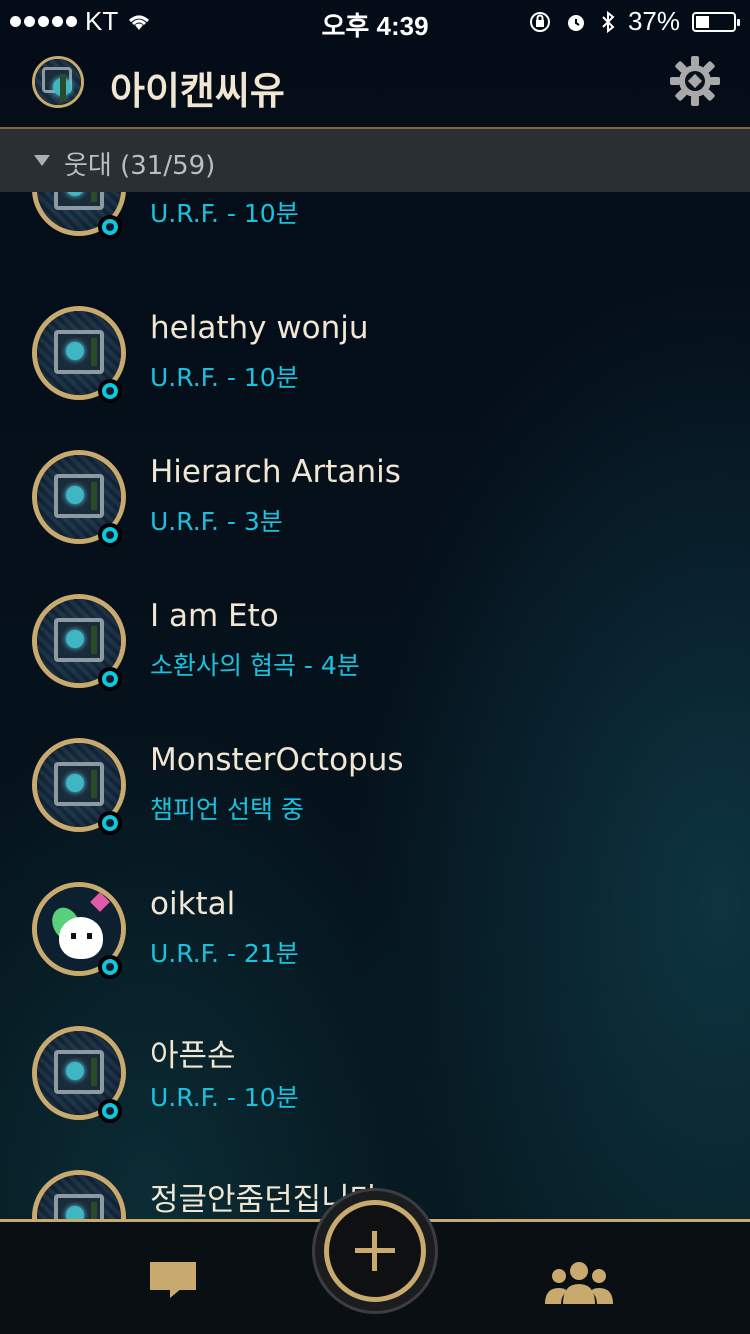 The width and height of the screenshot is (750, 1334). I want to click on profile-avatar, so click(58, 82).